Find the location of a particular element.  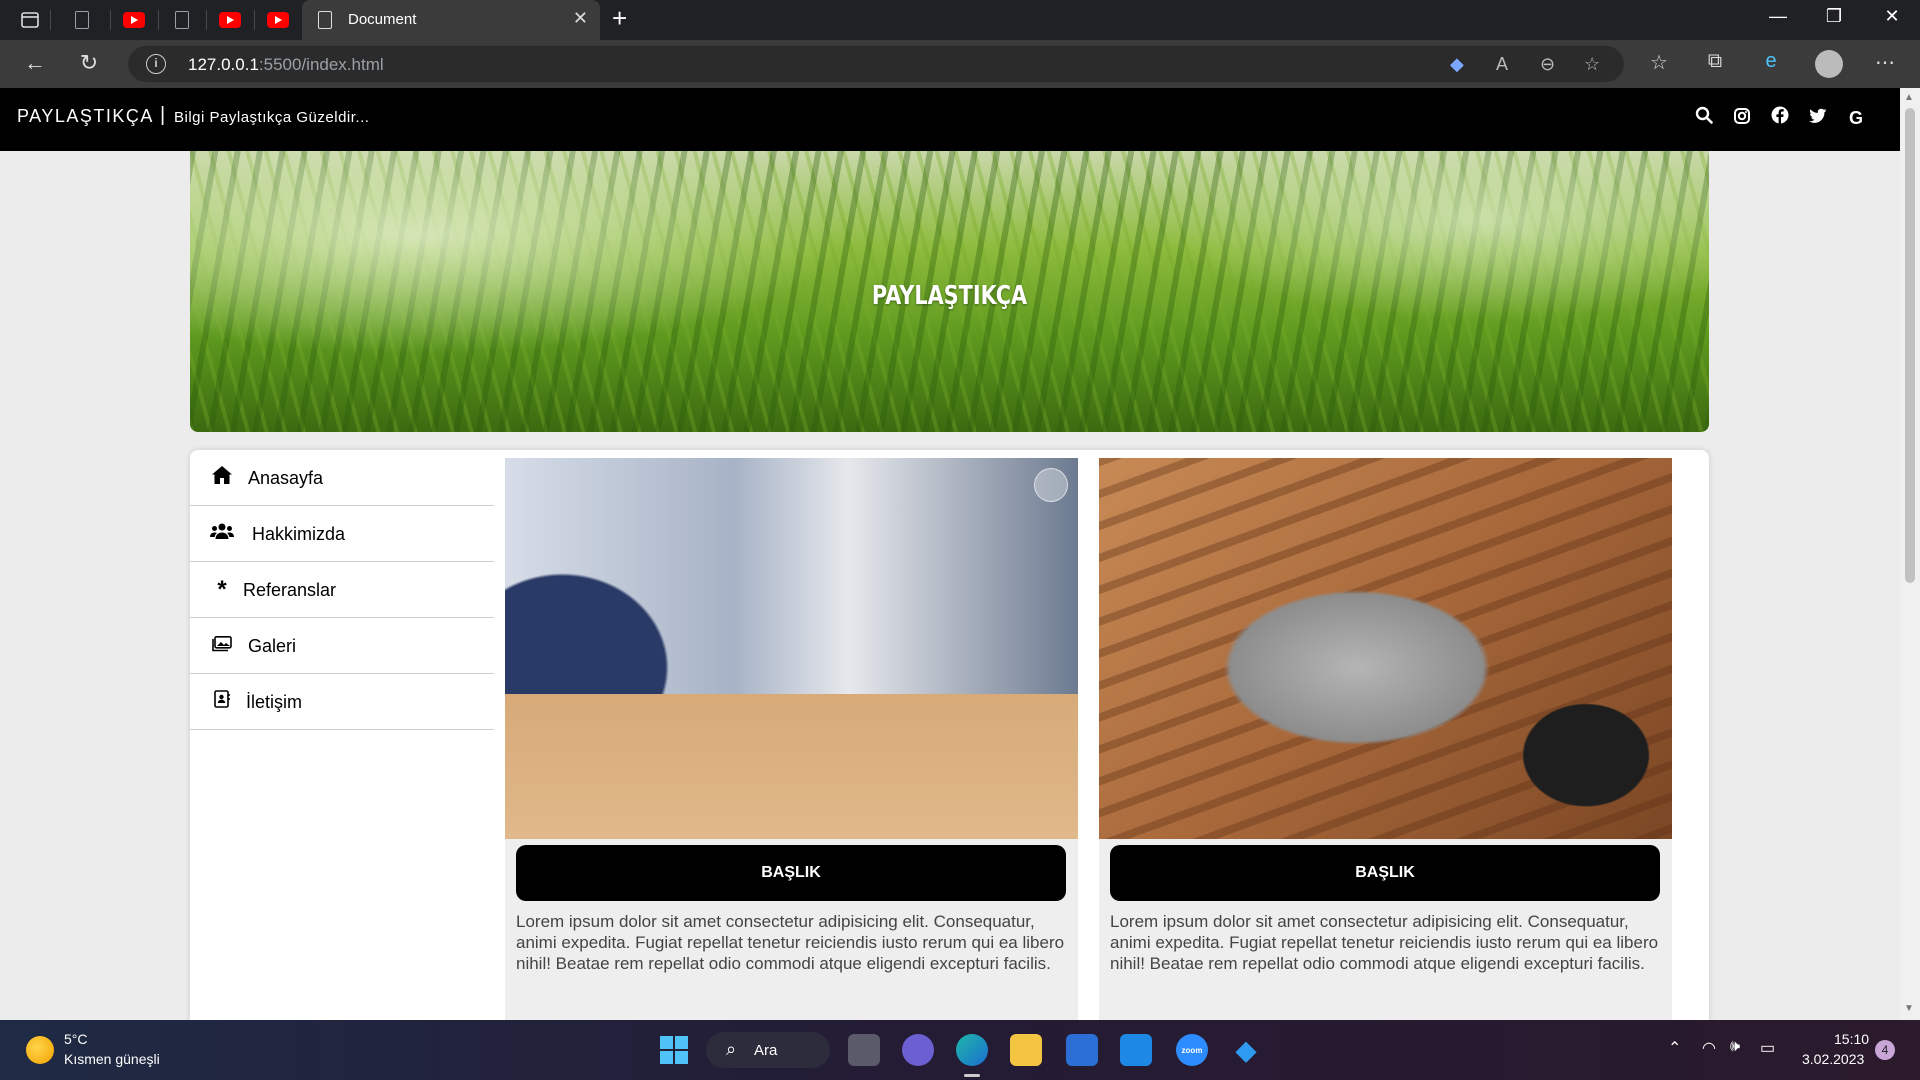

gallery-icon is located at coordinates (222, 646).